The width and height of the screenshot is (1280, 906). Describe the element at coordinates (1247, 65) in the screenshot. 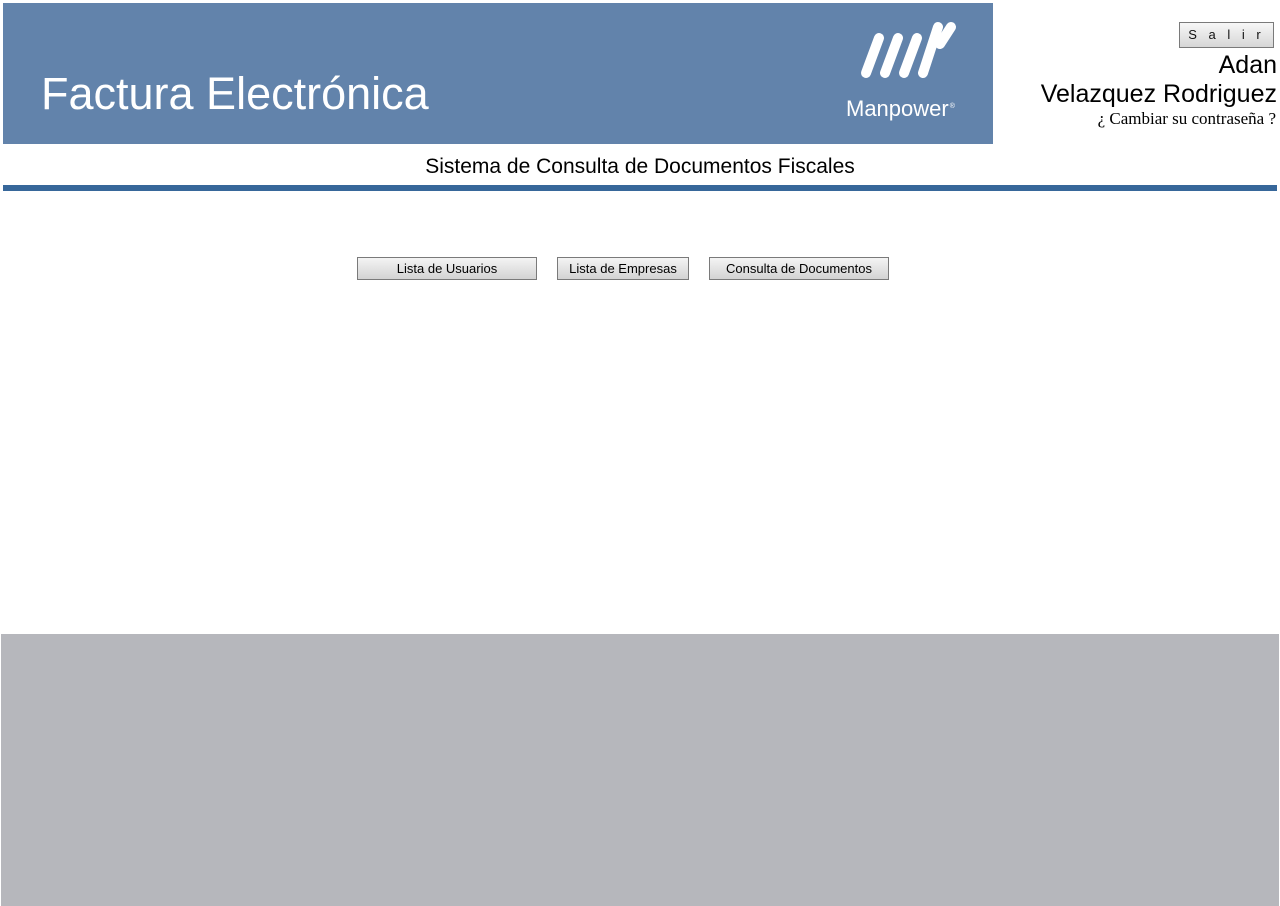

I see `user-first-name: Adan` at that location.